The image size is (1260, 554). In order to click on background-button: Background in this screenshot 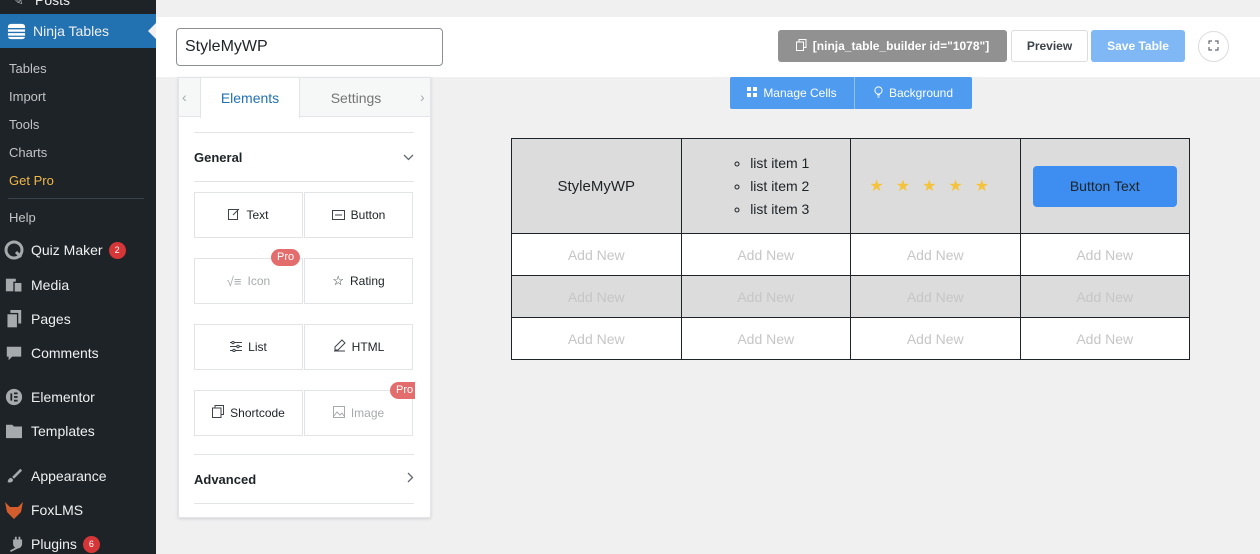, I will do `click(913, 93)`.